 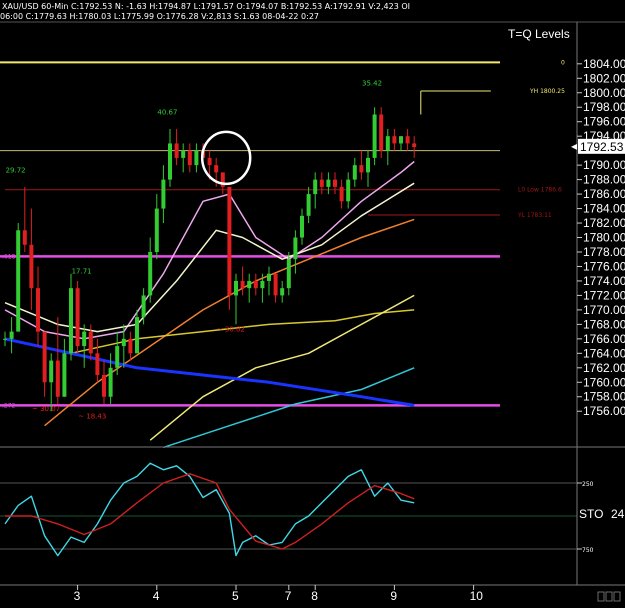 I want to click on price-tick-label: 1782.00, so click(x=604, y=223).